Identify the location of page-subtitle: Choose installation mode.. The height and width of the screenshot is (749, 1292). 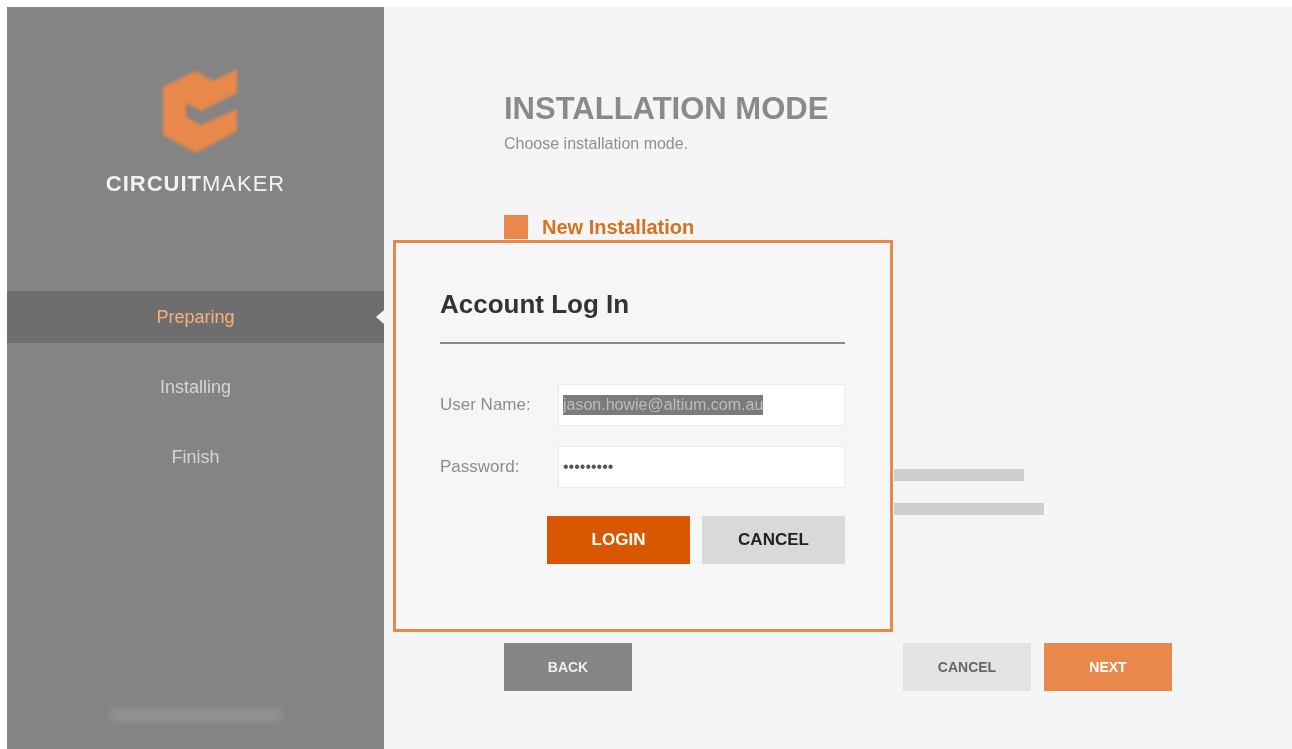
(597, 144).